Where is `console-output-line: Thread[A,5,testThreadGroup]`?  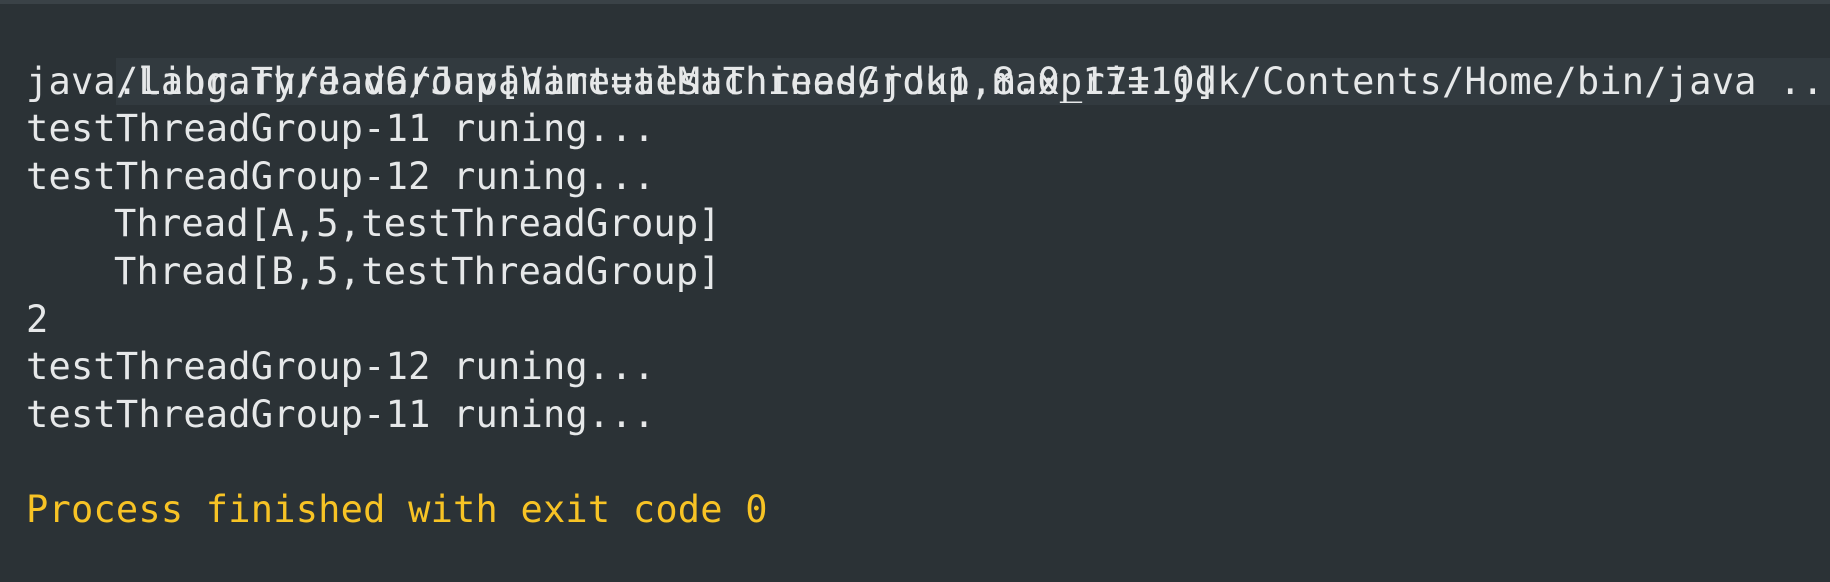
console-output-line: Thread[A,5,testThreadGroup] is located at coordinates (417, 224).